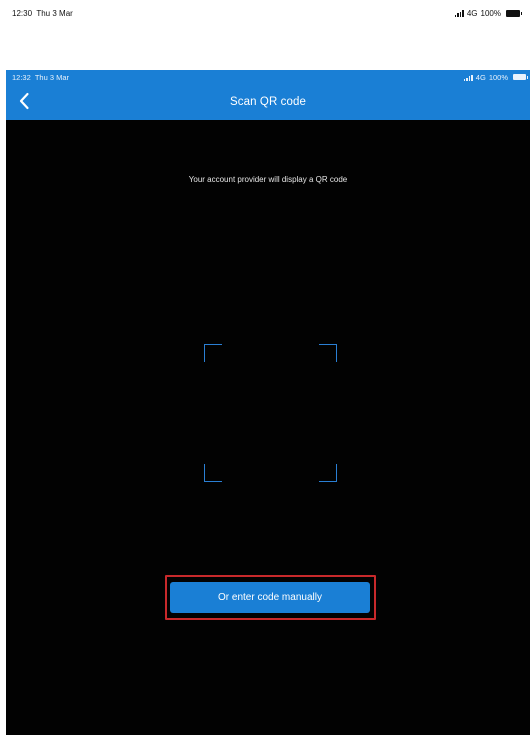 This screenshot has height=735, width=530. What do you see at coordinates (472, 13) in the screenshot?
I see `outer-network-label: 4G` at bounding box center [472, 13].